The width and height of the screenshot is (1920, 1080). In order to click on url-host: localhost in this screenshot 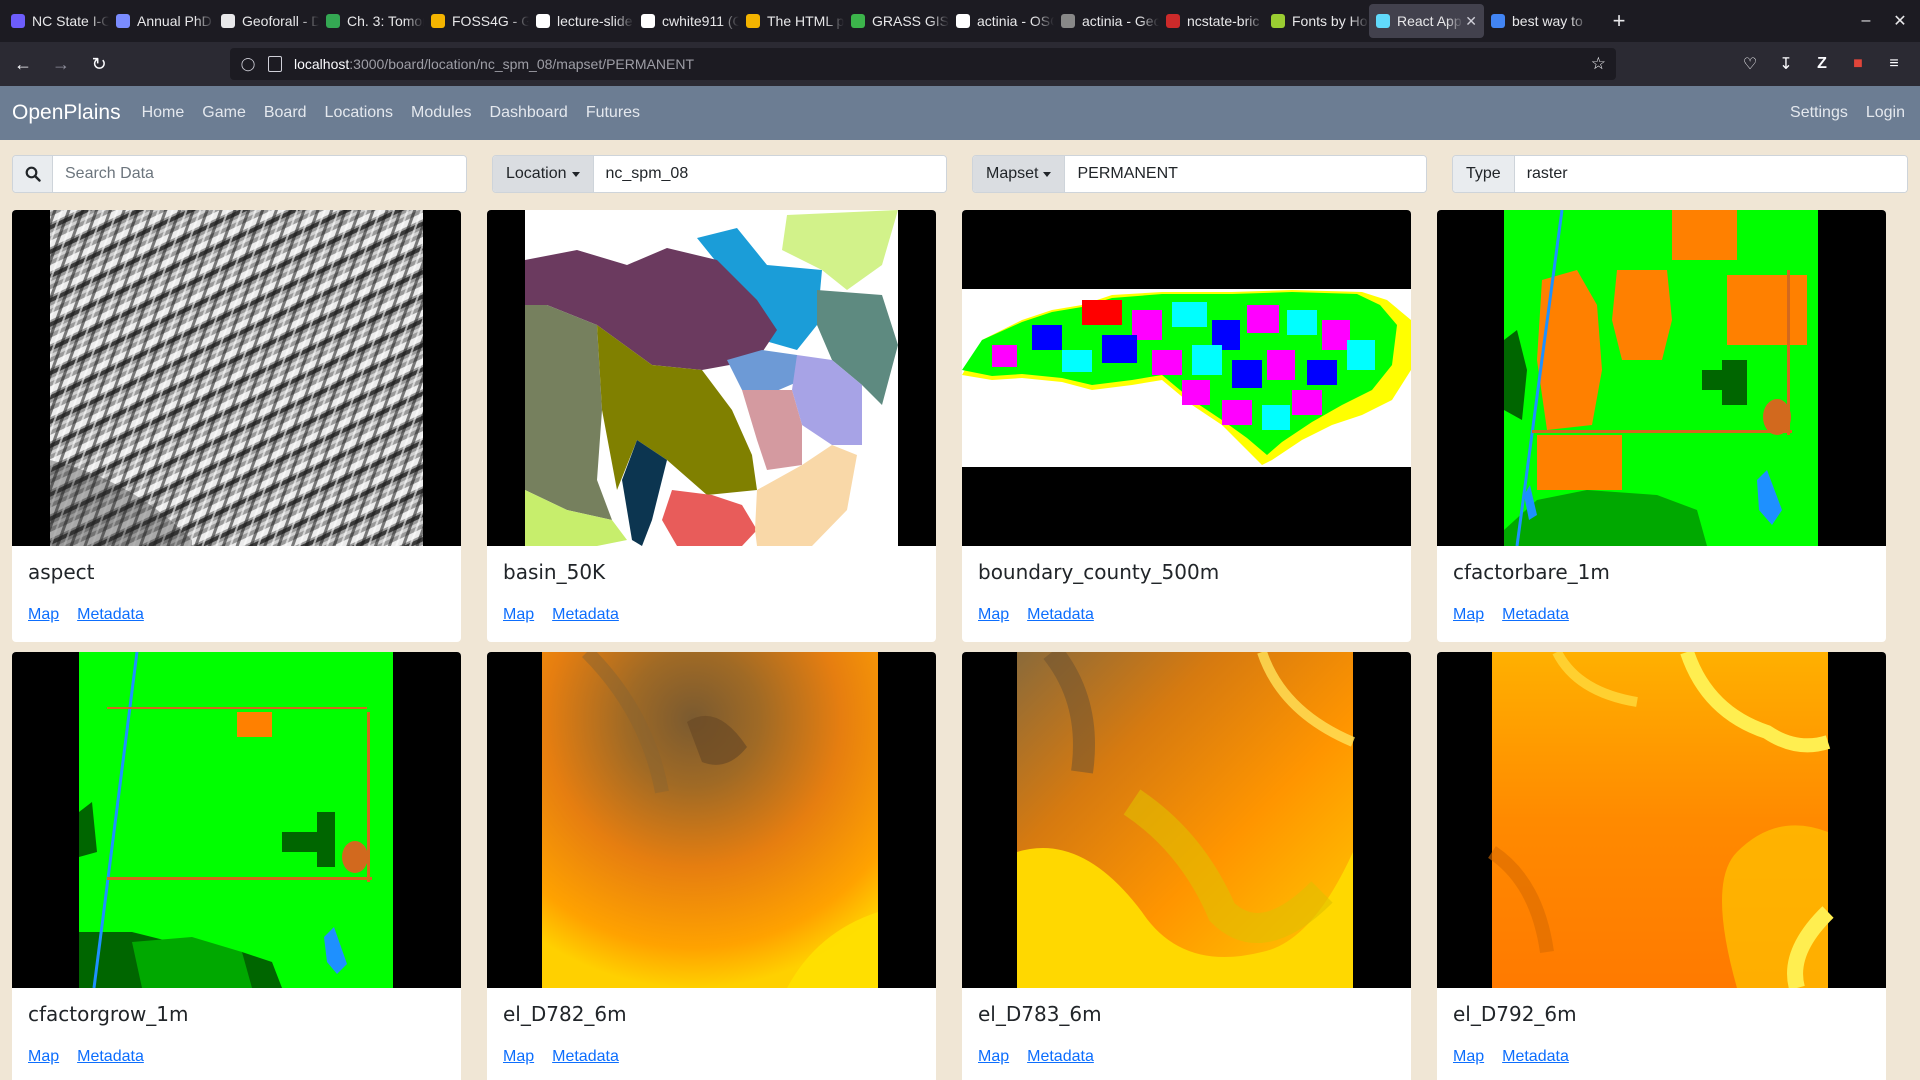, I will do `click(322, 64)`.